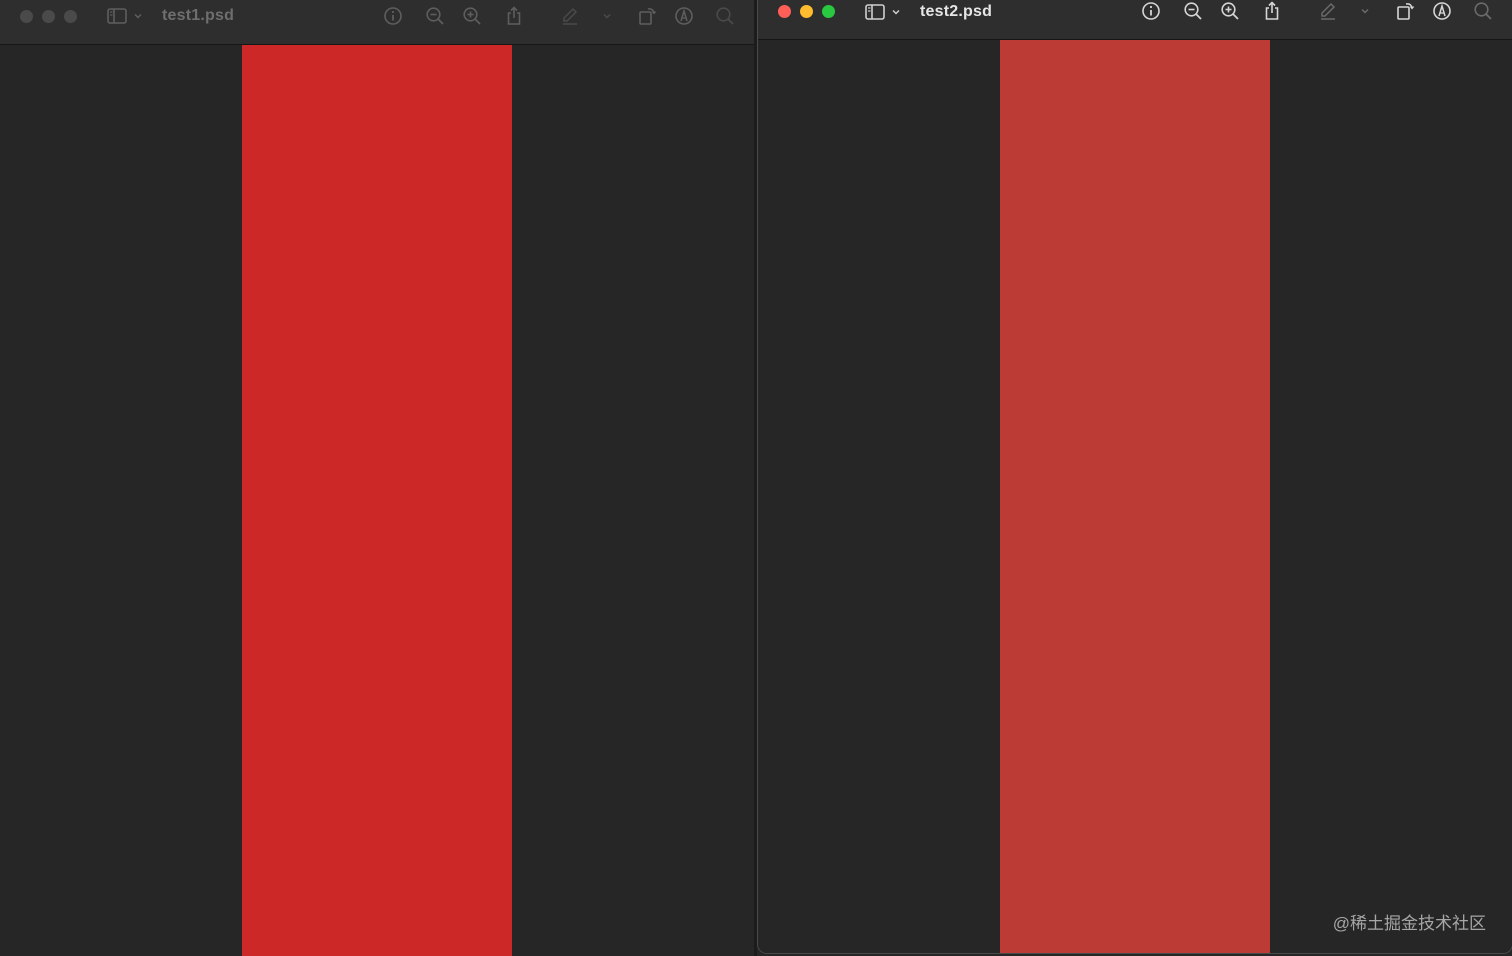 The image size is (1512, 956). I want to click on window-title: test1.psd, so click(198, 15).